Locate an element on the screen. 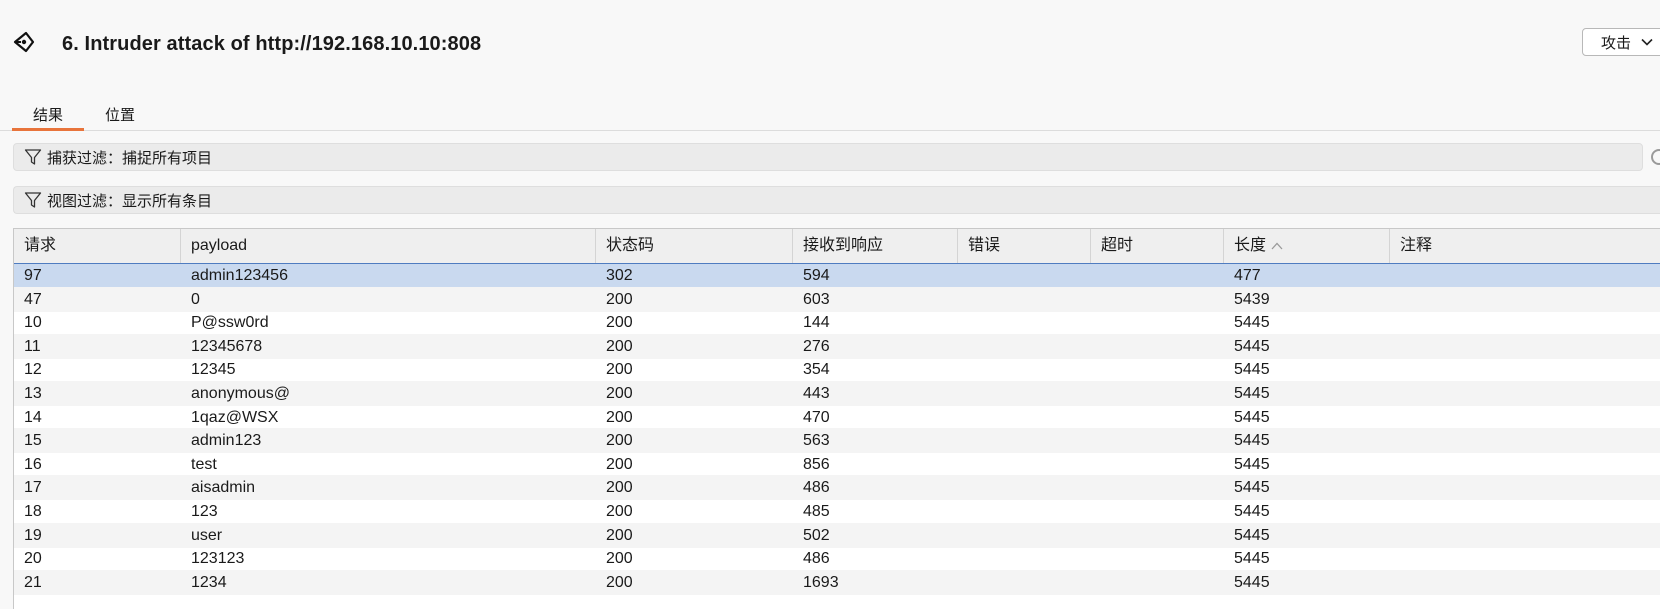 Image resolution: width=1660 pixels, height=609 pixels. cell-response-received: 594 is located at coordinates (816, 275).